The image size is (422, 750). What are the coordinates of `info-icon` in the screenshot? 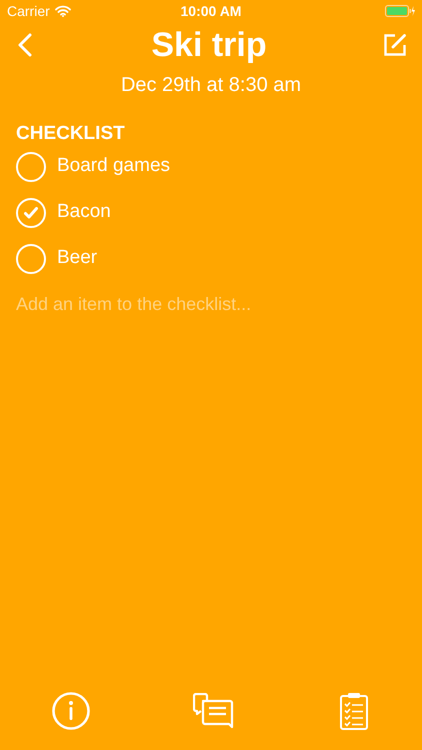 It's located at (71, 711).